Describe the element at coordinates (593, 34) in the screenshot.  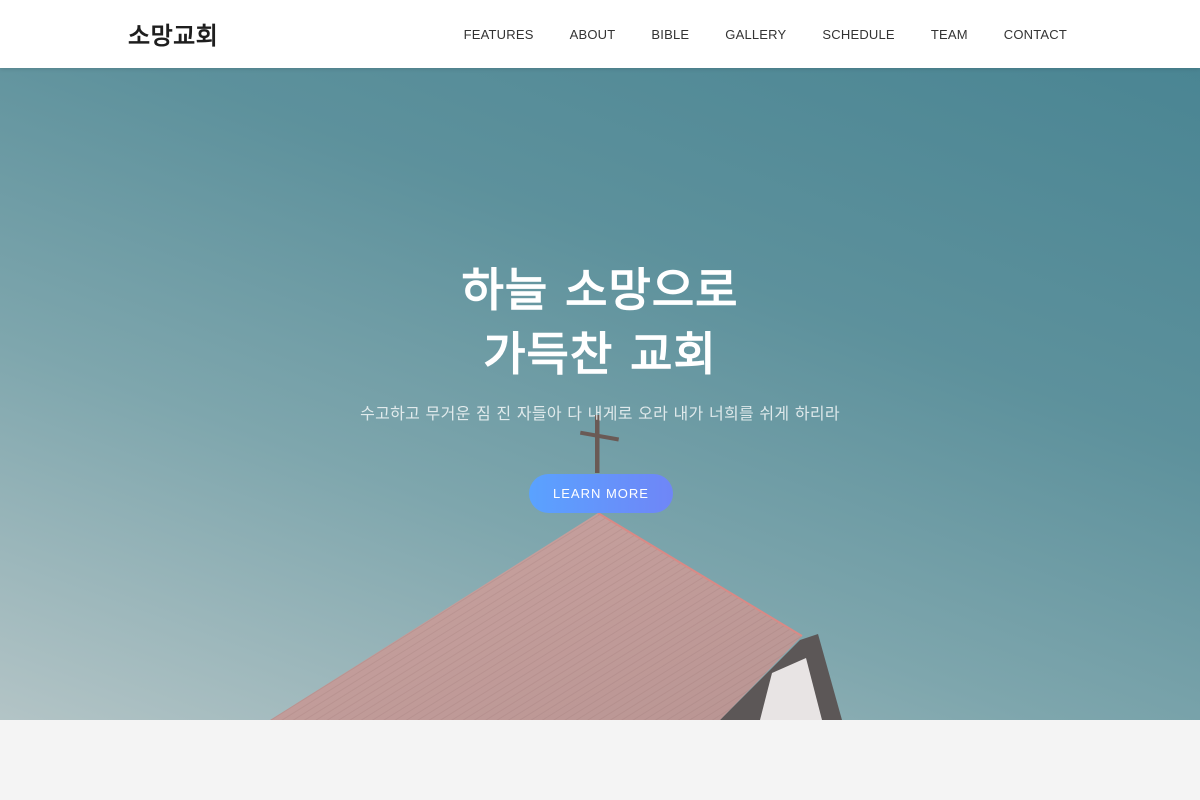
I see `nav-link-about: ABOUT` at that location.